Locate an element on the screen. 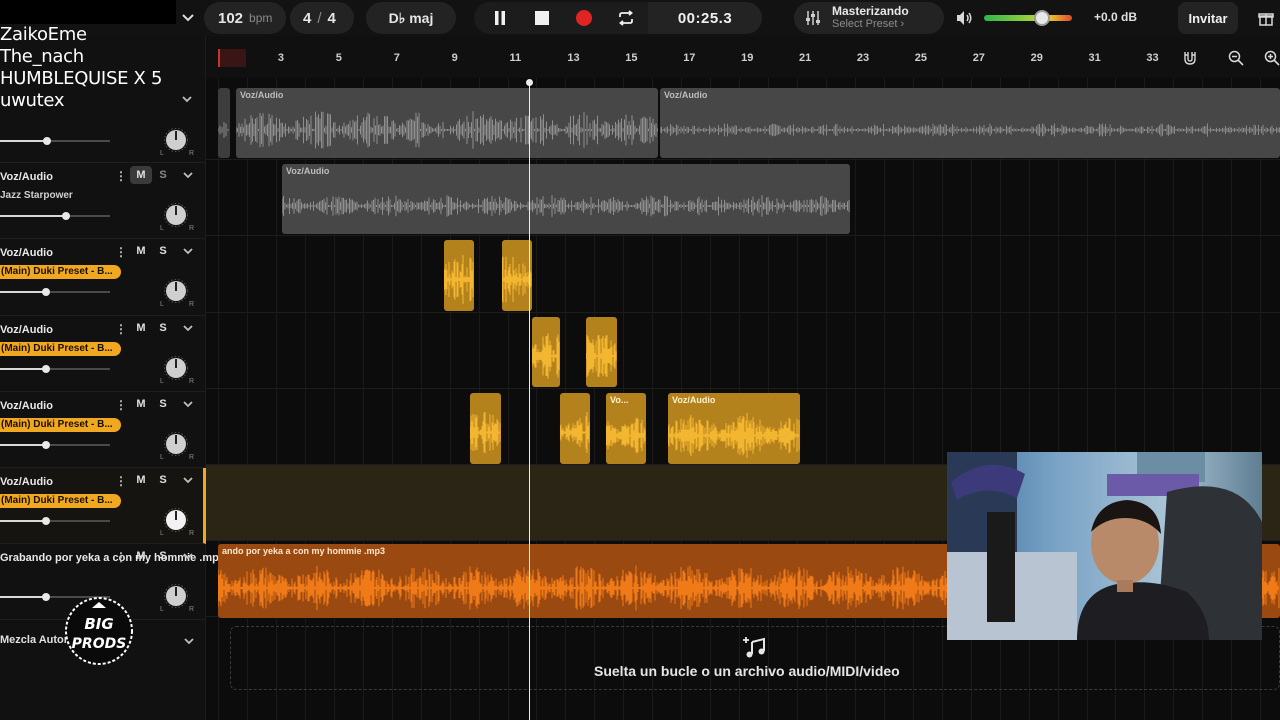 The image size is (1280, 720). playhead is located at coordinates (529, 400).